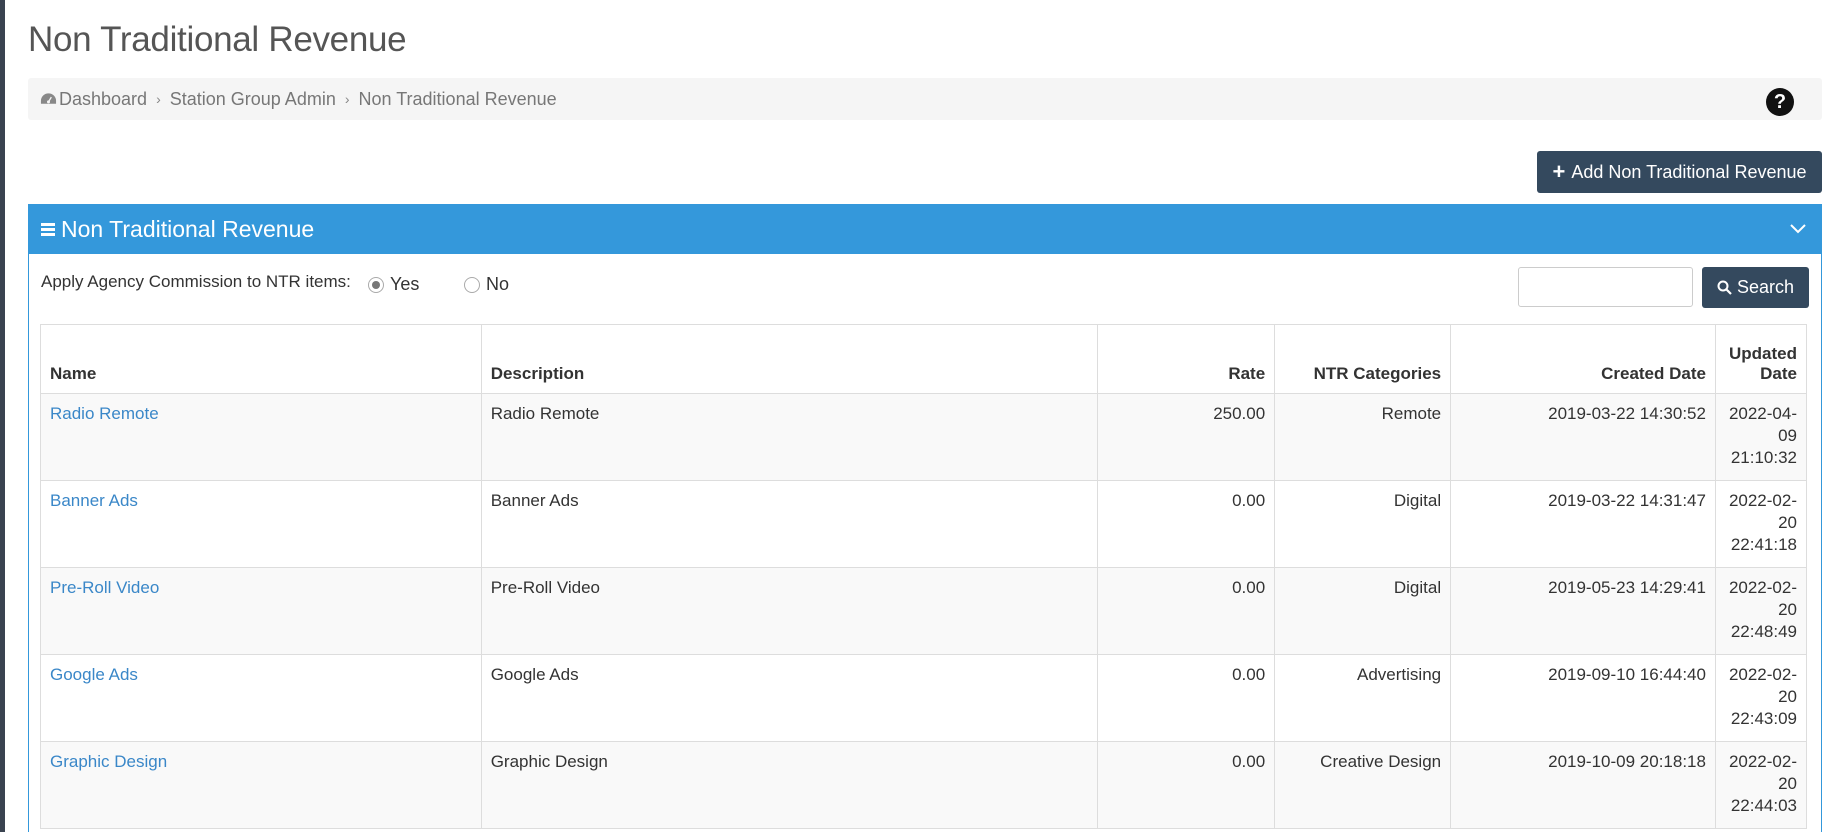 The height and width of the screenshot is (832, 1838). What do you see at coordinates (1761, 698) in the screenshot?
I see `row-updated-date: 2022-02- 20 22:43:09` at bounding box center [1761, 698].